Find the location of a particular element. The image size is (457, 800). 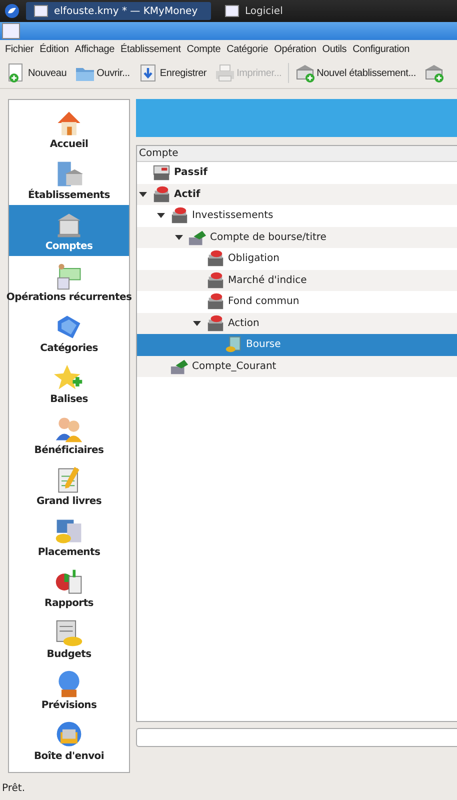

menu-item: Fichier is located at coordinates (19, 49).